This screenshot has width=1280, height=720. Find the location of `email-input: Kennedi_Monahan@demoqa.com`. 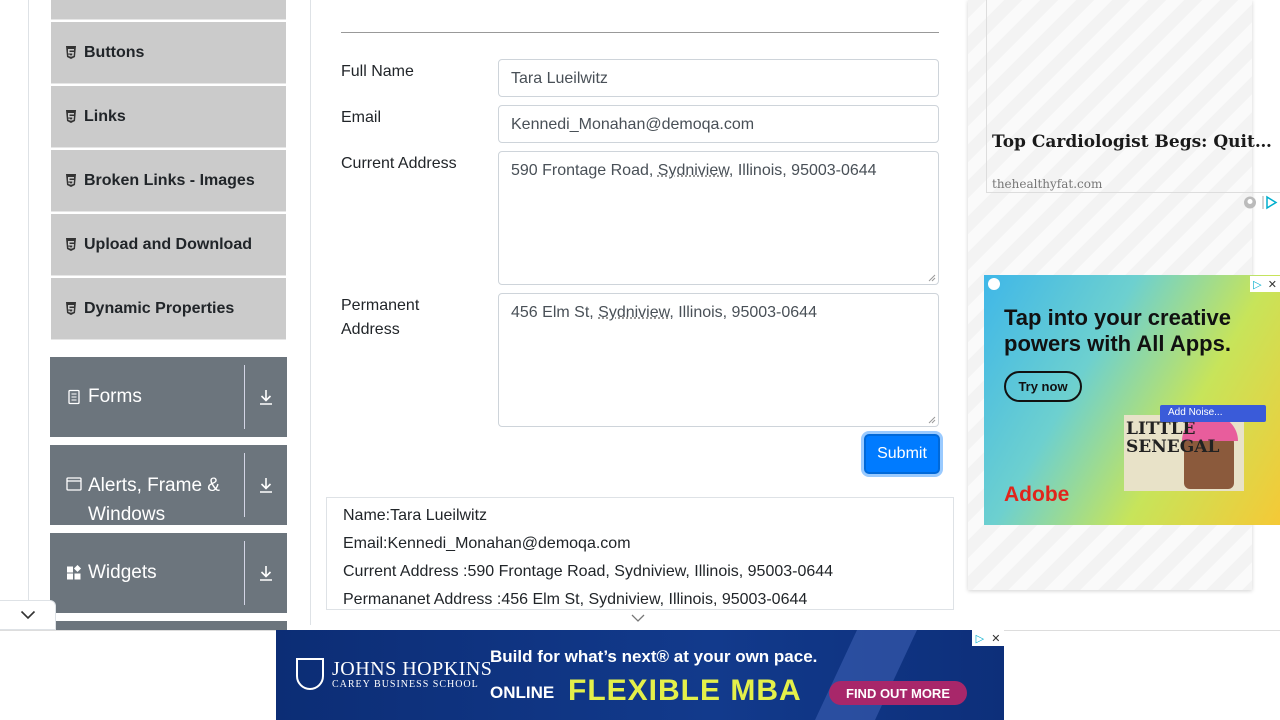

email-input: Kennedi_Monahan@demoqa.com is located at coordinates (718, 124).